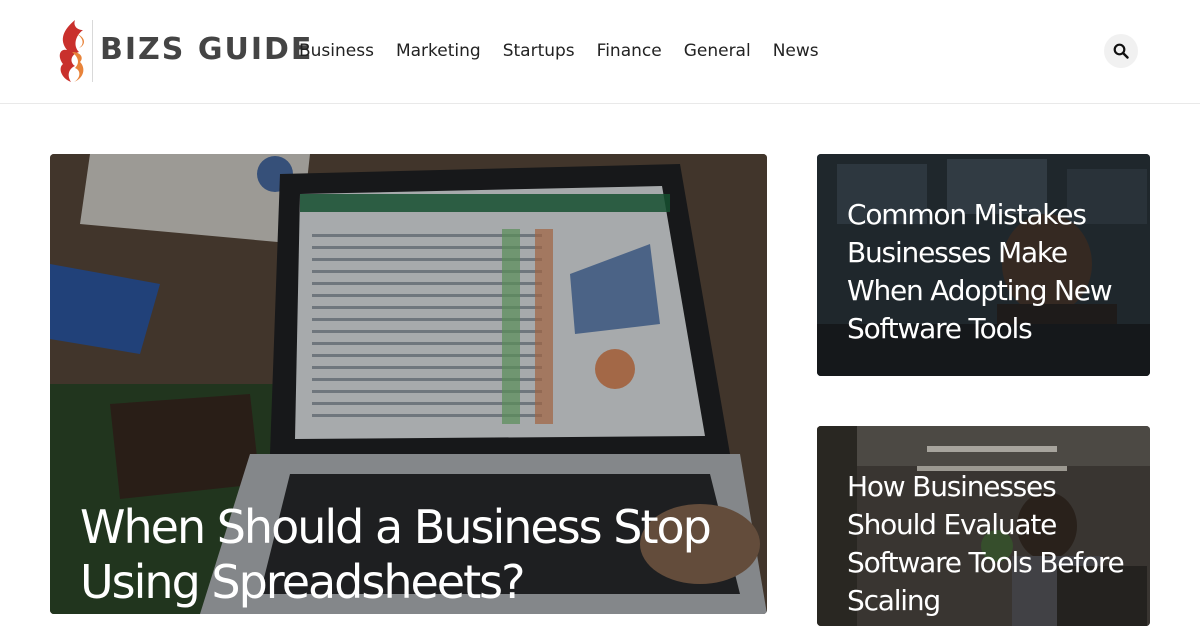 Image resolution: width=1200 pixels, height=626 pixels. What do you see at coordinates (92, 51) in the screenshot?
I see `logo-divider` at bounding box center [92, 51].